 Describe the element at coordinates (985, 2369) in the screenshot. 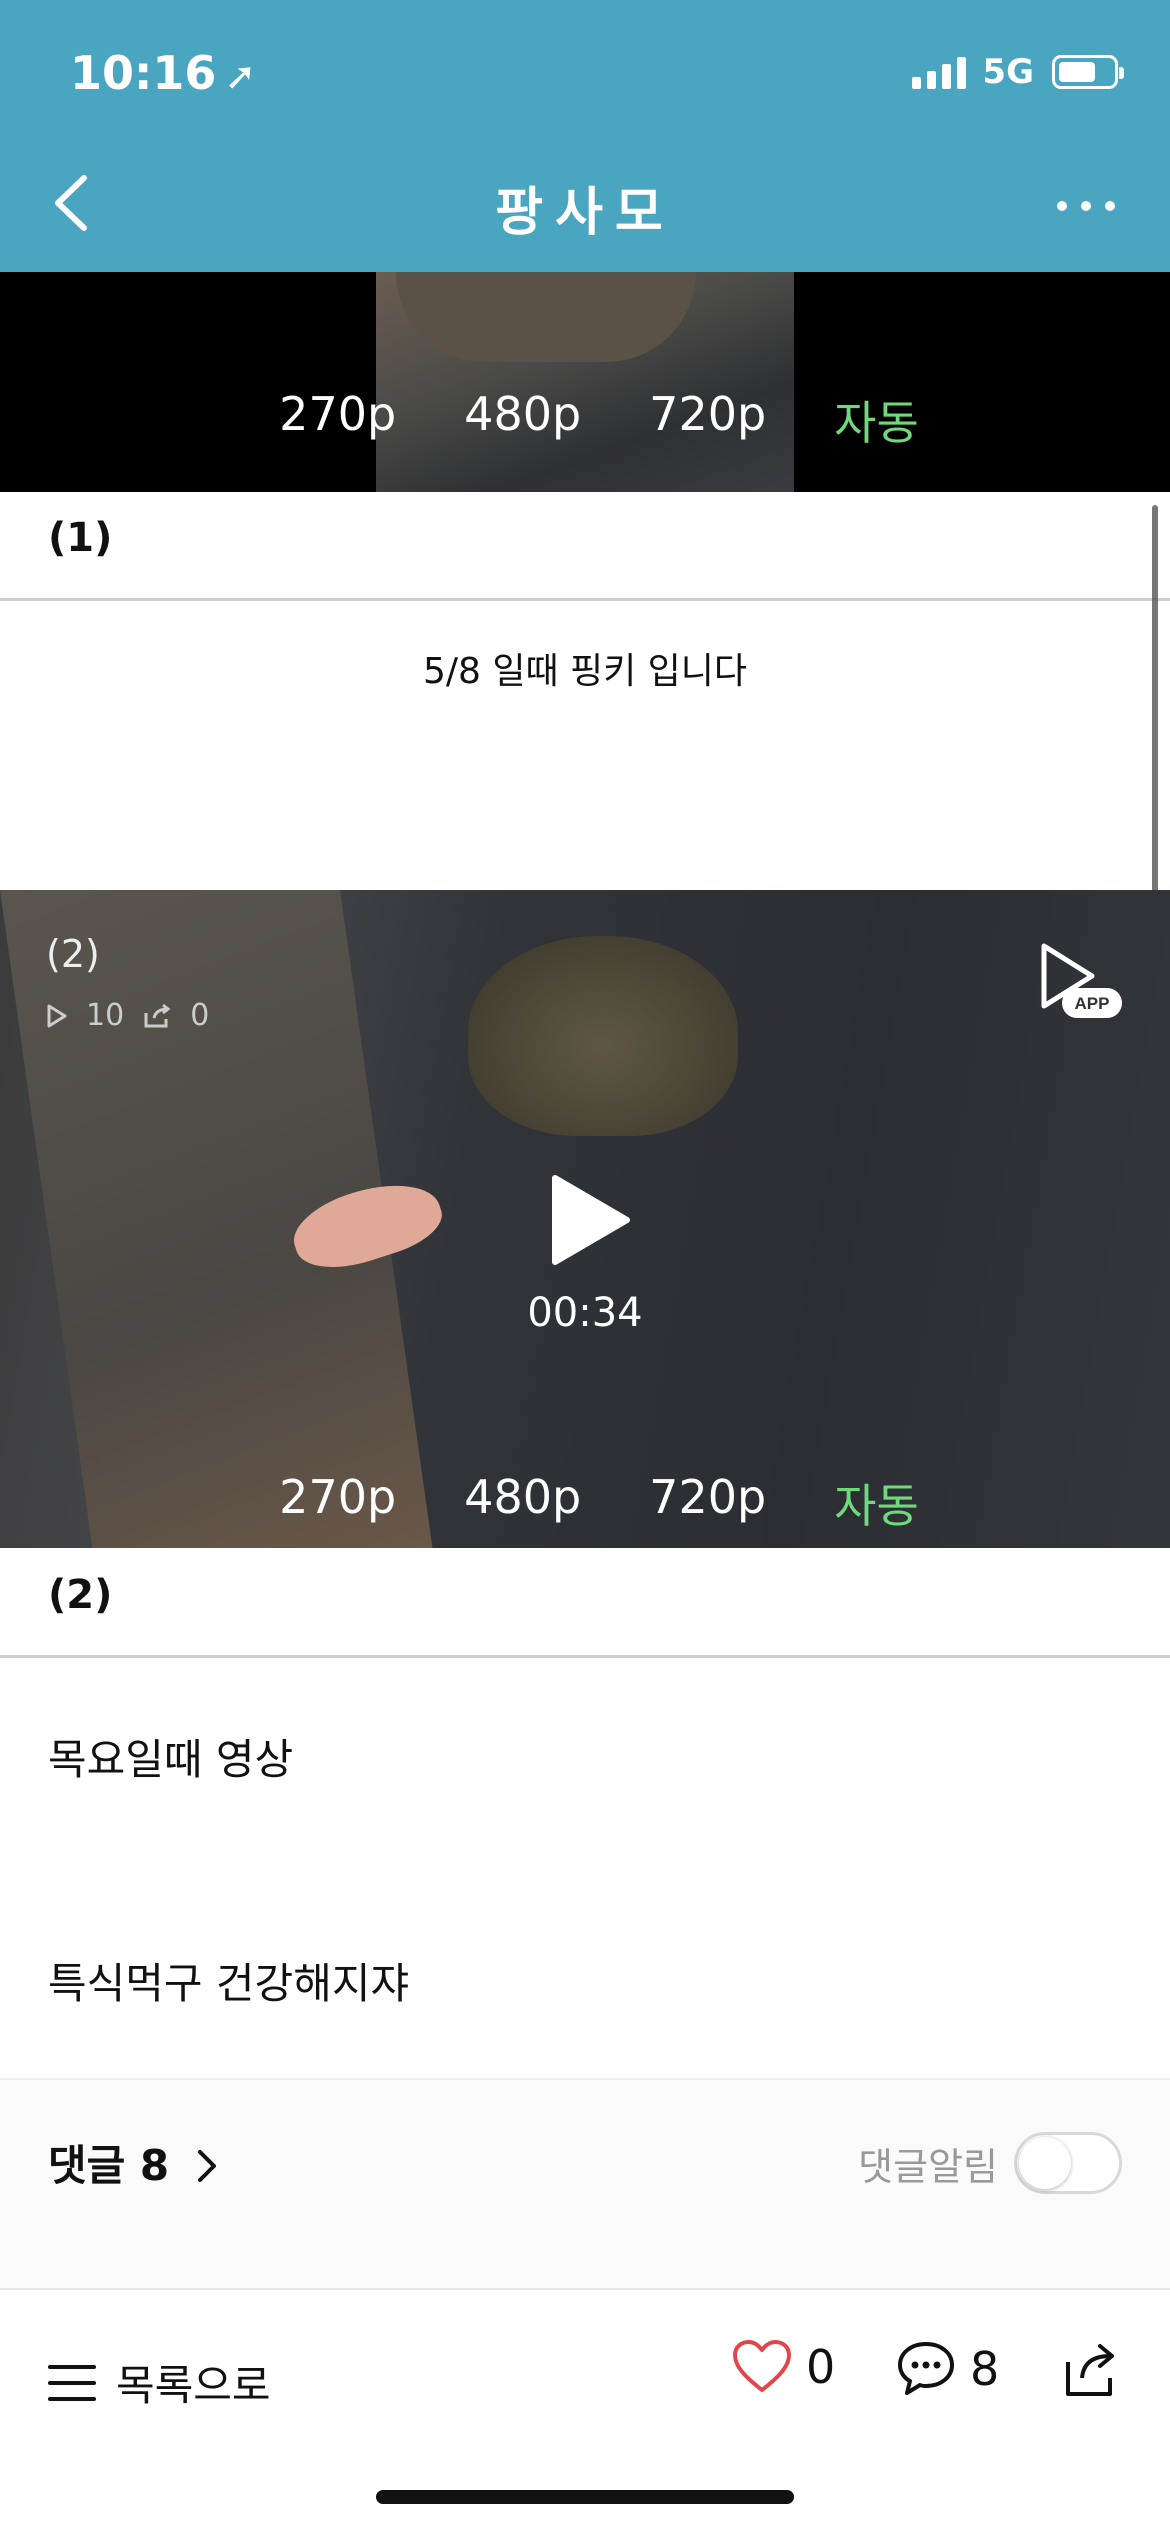

I see `comment-count: 8` at that location.